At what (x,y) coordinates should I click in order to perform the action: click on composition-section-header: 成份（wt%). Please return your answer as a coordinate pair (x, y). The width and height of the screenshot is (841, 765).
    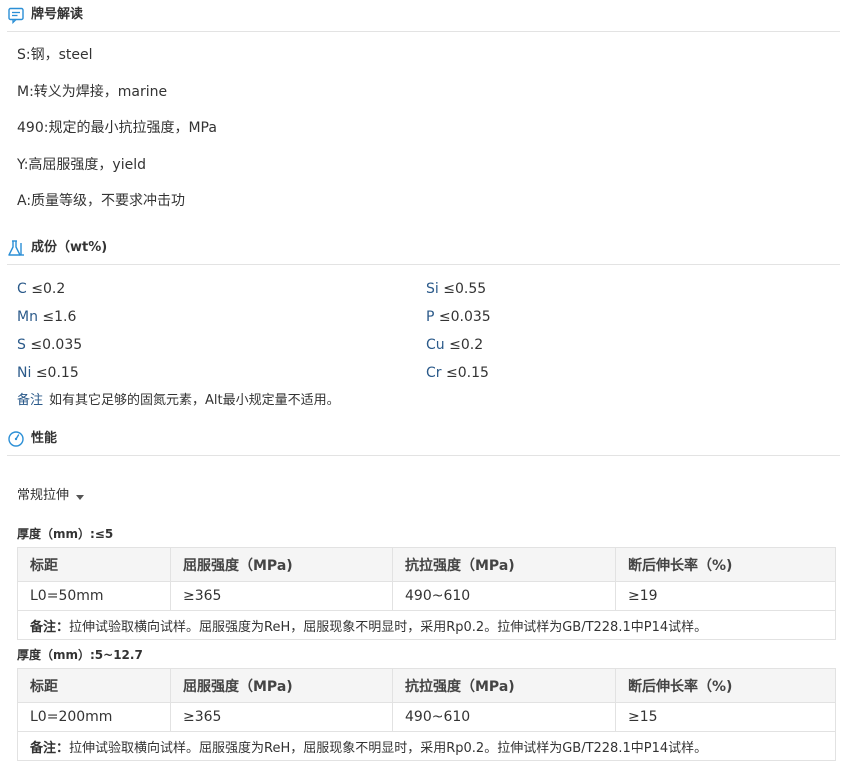
    Looking at the image, I should click on (423, 252).